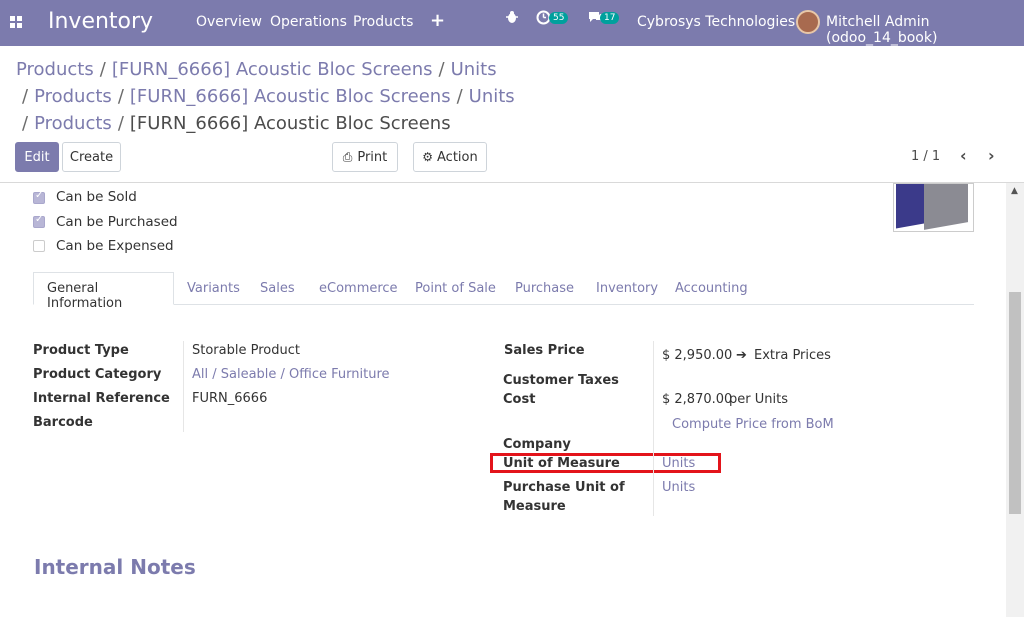 The width and height of the screenshot is (1024, 617). What do you see at coordinates (39, 246) in the screenshot?
I see `can-be-expensed-checkbox` at bounding box center [39, 246].